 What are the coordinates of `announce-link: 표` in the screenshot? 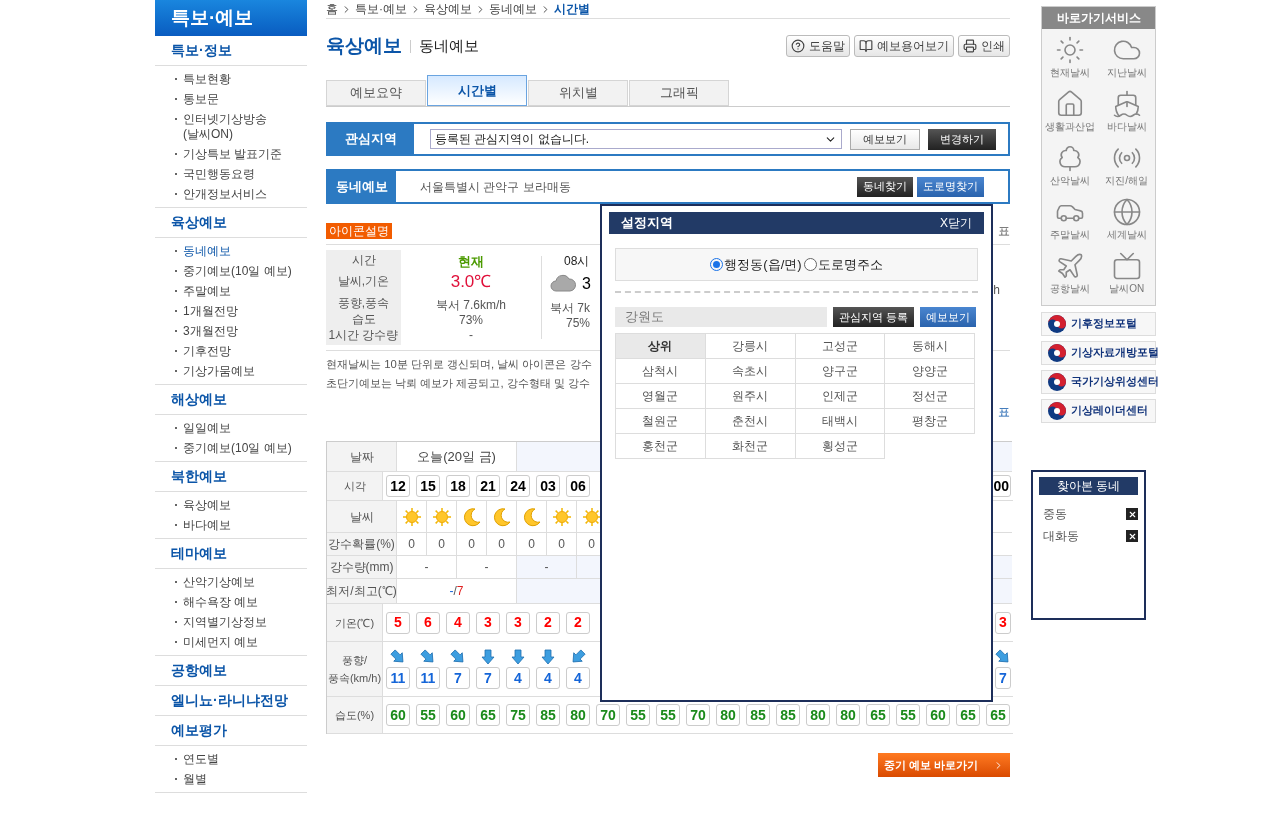 It's located at (1004, 412).